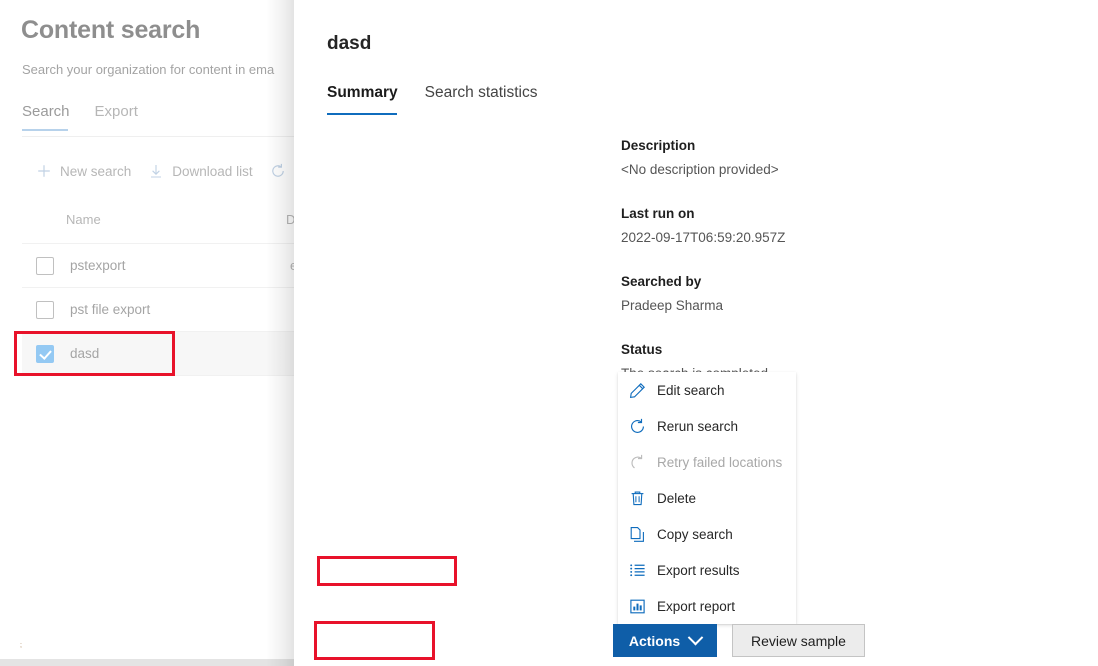 Image resolution: width=1098 pixels, height=666 pixels. Describe the element at coordinates (696, 606) in the screenshot. I see `menu-item-export-report-label: Export report` at that location.